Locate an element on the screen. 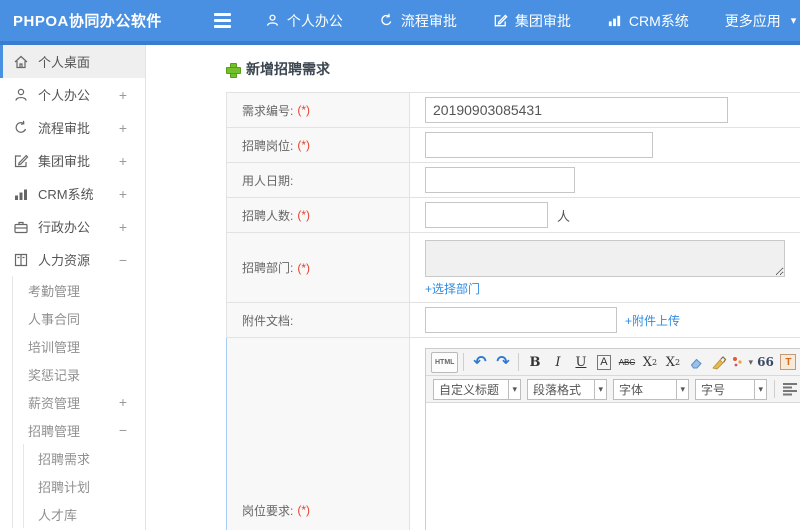 Image resolution: width=800 pixels, height=530 pixels. paintbrush-icon is located at coordinates (718, 362).